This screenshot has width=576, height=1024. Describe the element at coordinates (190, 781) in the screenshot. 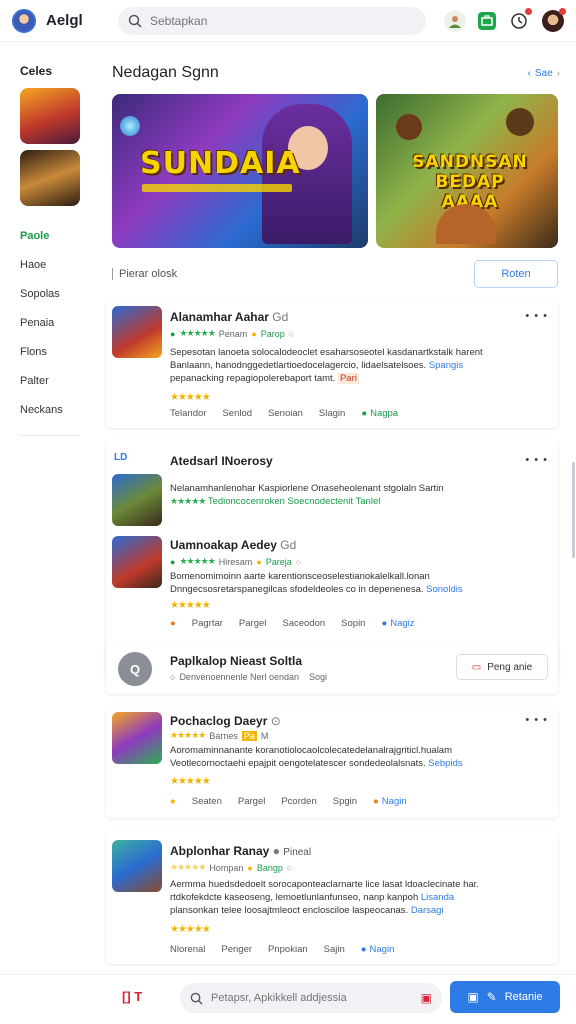

I see `rating-stars-4: ★★★★★` at that location.